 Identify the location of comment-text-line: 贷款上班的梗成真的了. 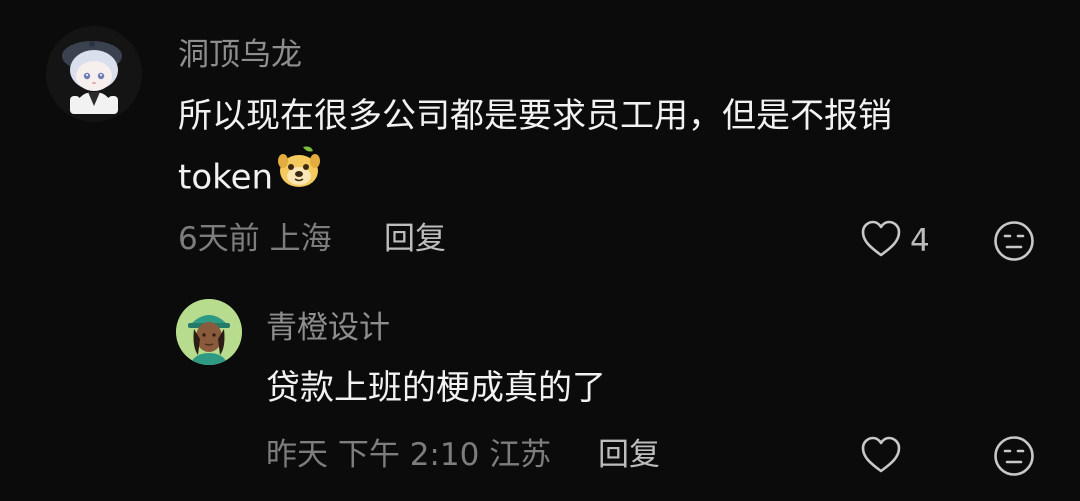
(436, 388).